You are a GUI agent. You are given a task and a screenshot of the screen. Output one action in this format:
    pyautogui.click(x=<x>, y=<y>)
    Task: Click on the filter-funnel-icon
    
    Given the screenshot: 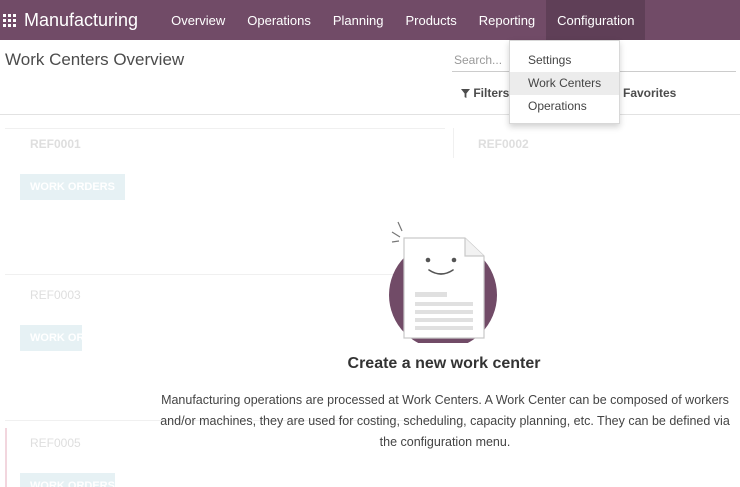 What is the action you would take?
    pyautogui.click(x=465, y=93)
    